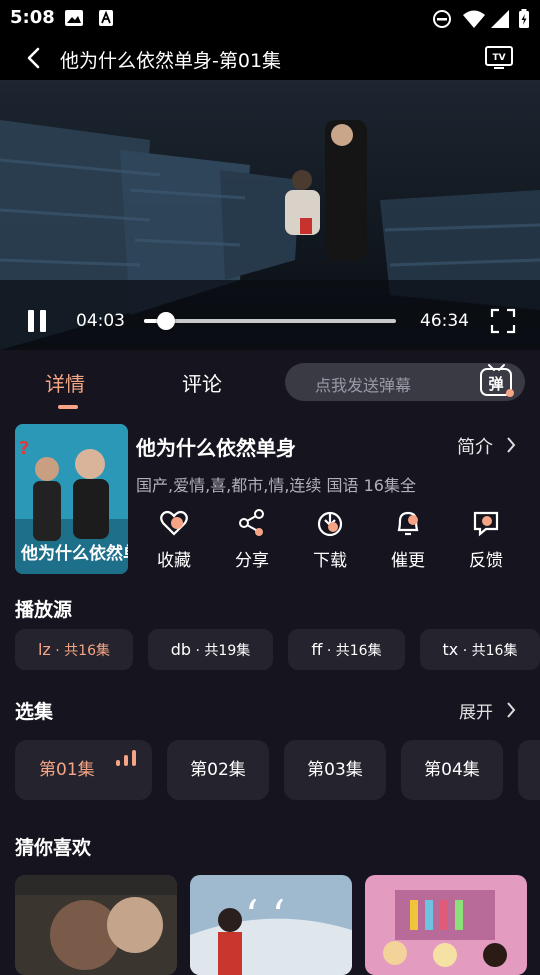 The image size is (540, 975). What do you see at coordinates (503, 321) in the screenshot?
I see `fullscreen-icon` at bounding box center [503, 321].